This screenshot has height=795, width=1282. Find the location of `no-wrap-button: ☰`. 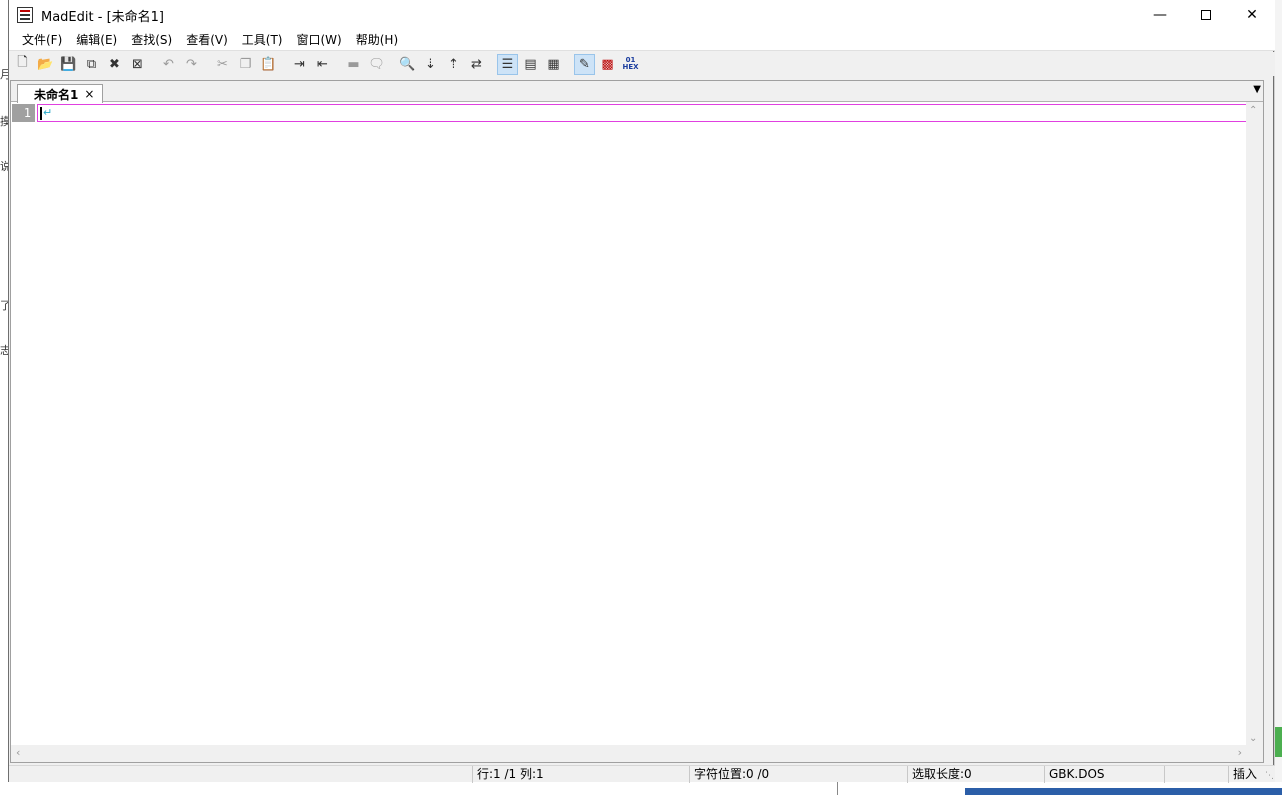

no-wrap-button: ☰ is located at coordinates (507, 64).